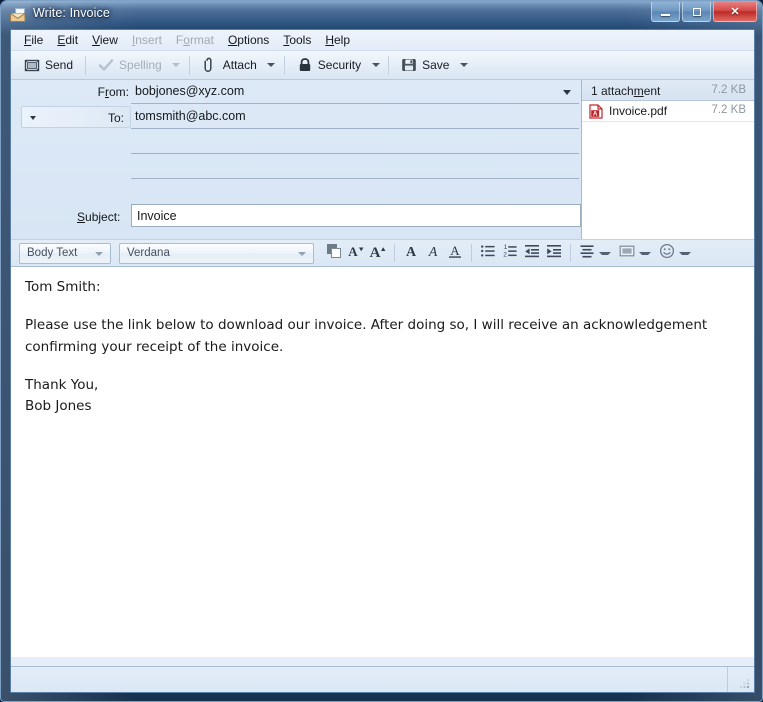  I want to click on indent-button, so click(554, 253).